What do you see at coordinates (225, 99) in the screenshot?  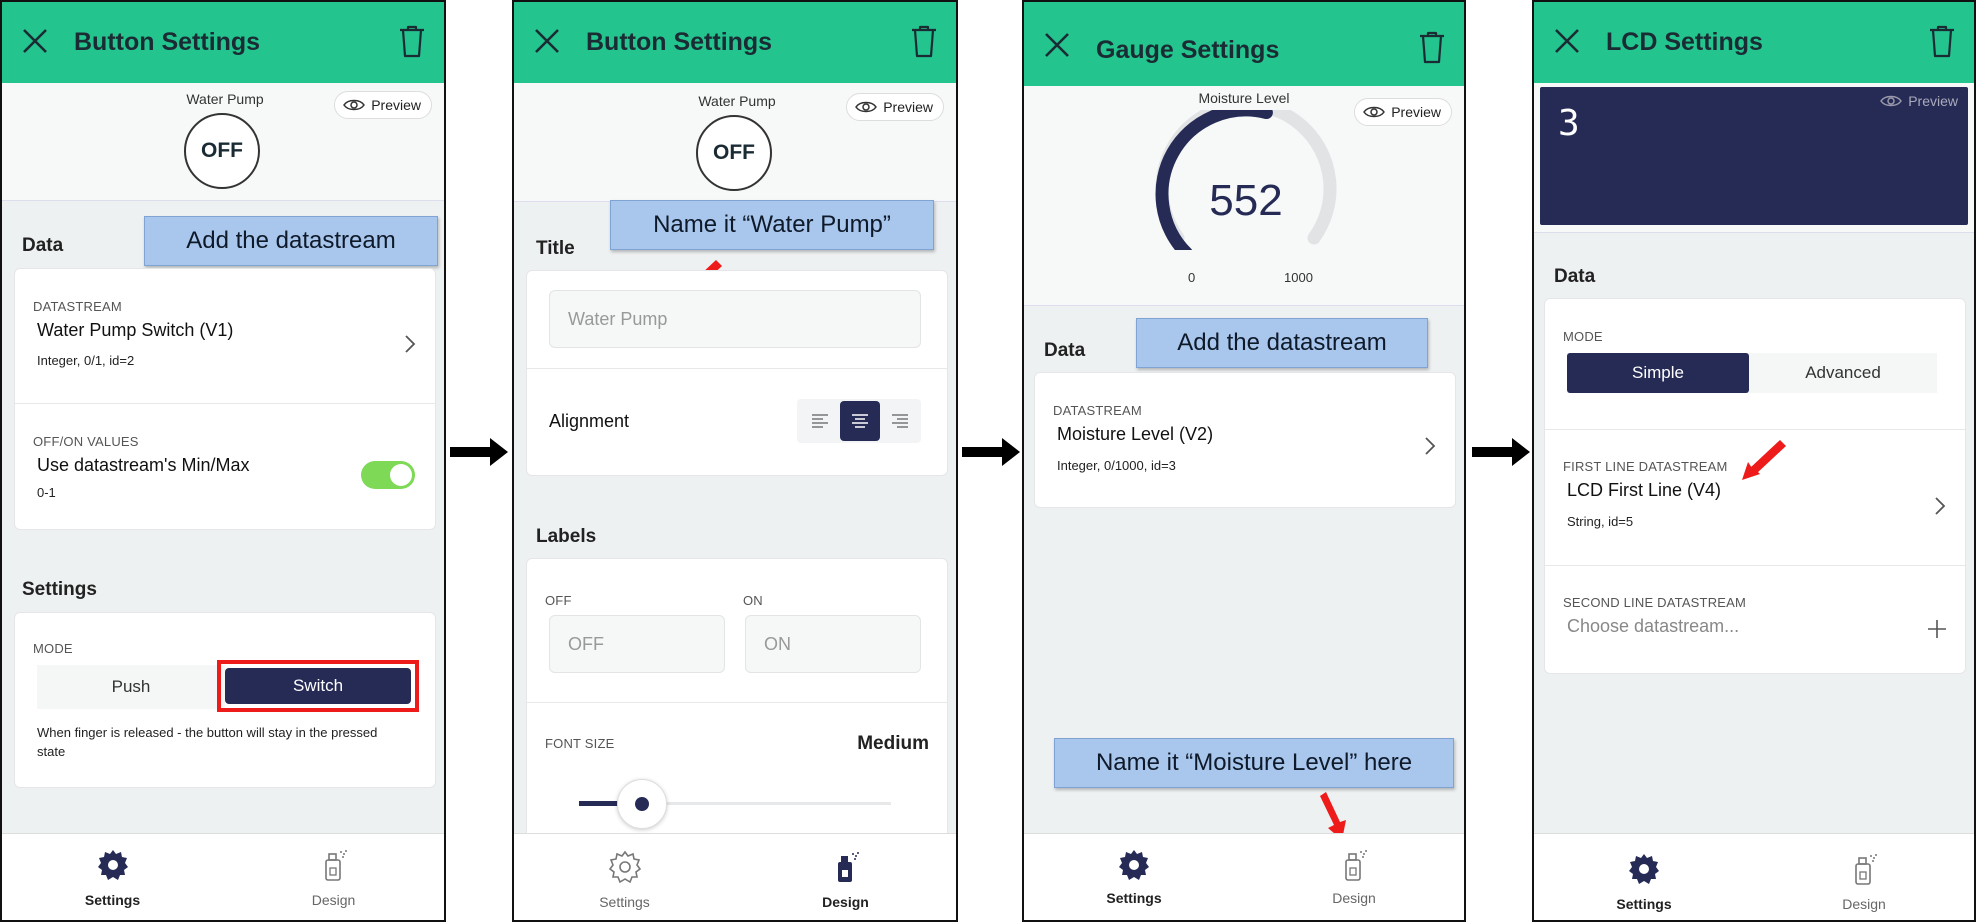 I see `widget-label: Water Pump` at bounding box center [225, 99].